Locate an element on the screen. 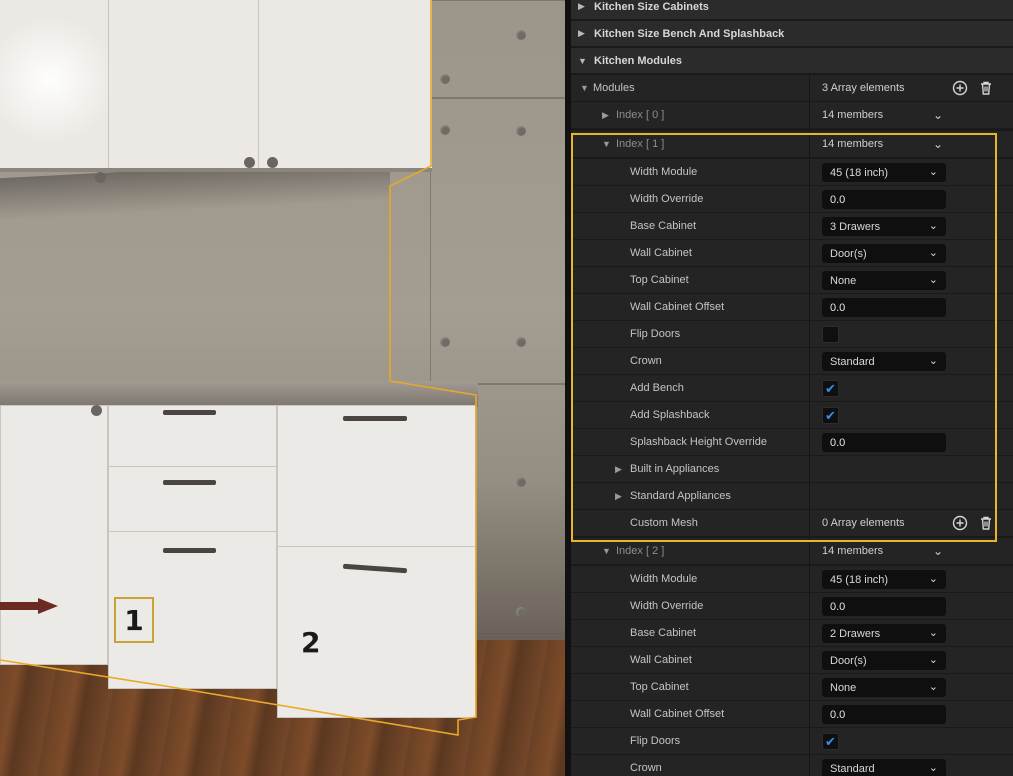 The height and width of the screenshot is (776, 1013). index-2-row: ▼ Index [ 2 ] 14 members ⌄ is located at coordinates (792, 551).